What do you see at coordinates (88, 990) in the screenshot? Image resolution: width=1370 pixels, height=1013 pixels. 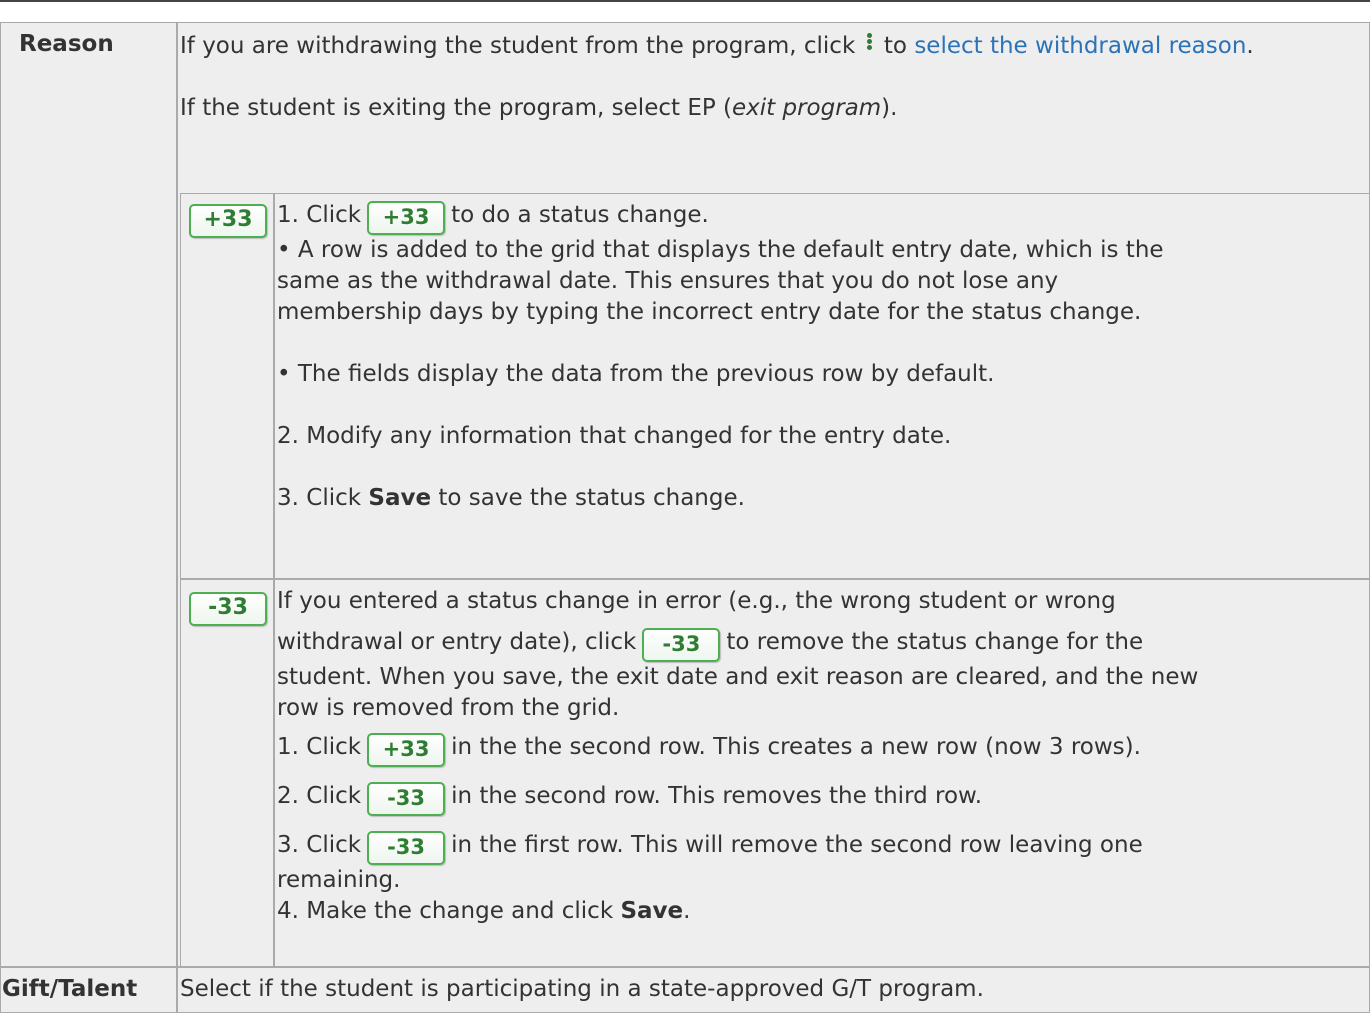 I see `gift-talent-label: Gift/Talent` at bounding box center [88, 990].